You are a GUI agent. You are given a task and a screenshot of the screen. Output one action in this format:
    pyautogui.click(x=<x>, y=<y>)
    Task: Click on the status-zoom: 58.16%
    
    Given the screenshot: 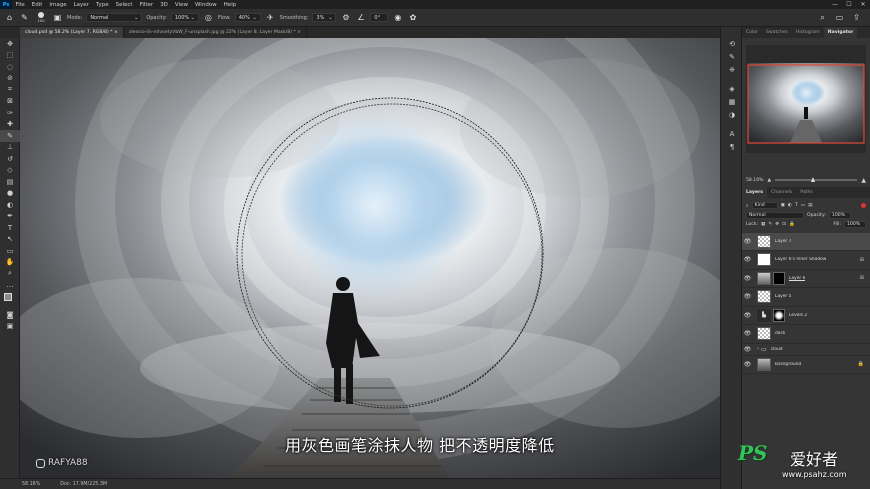 What is the action you would take?
    pyautogui.click(x=31, y=484)
    